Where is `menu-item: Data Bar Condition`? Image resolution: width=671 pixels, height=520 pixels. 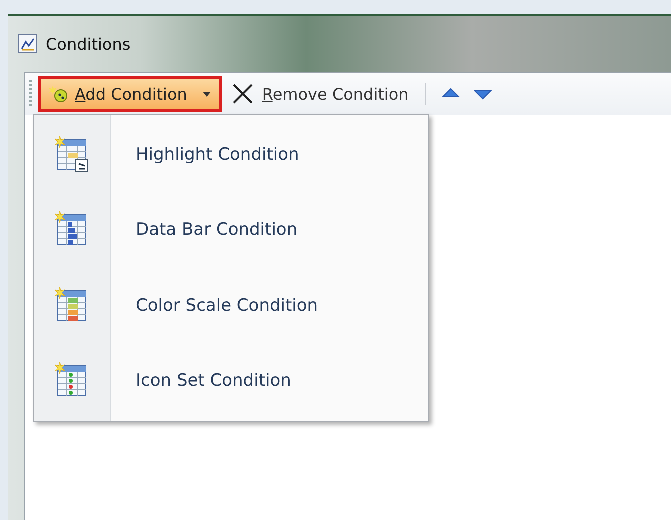 menu-item: Data Bar Condition is located at coordinates (231, 230).